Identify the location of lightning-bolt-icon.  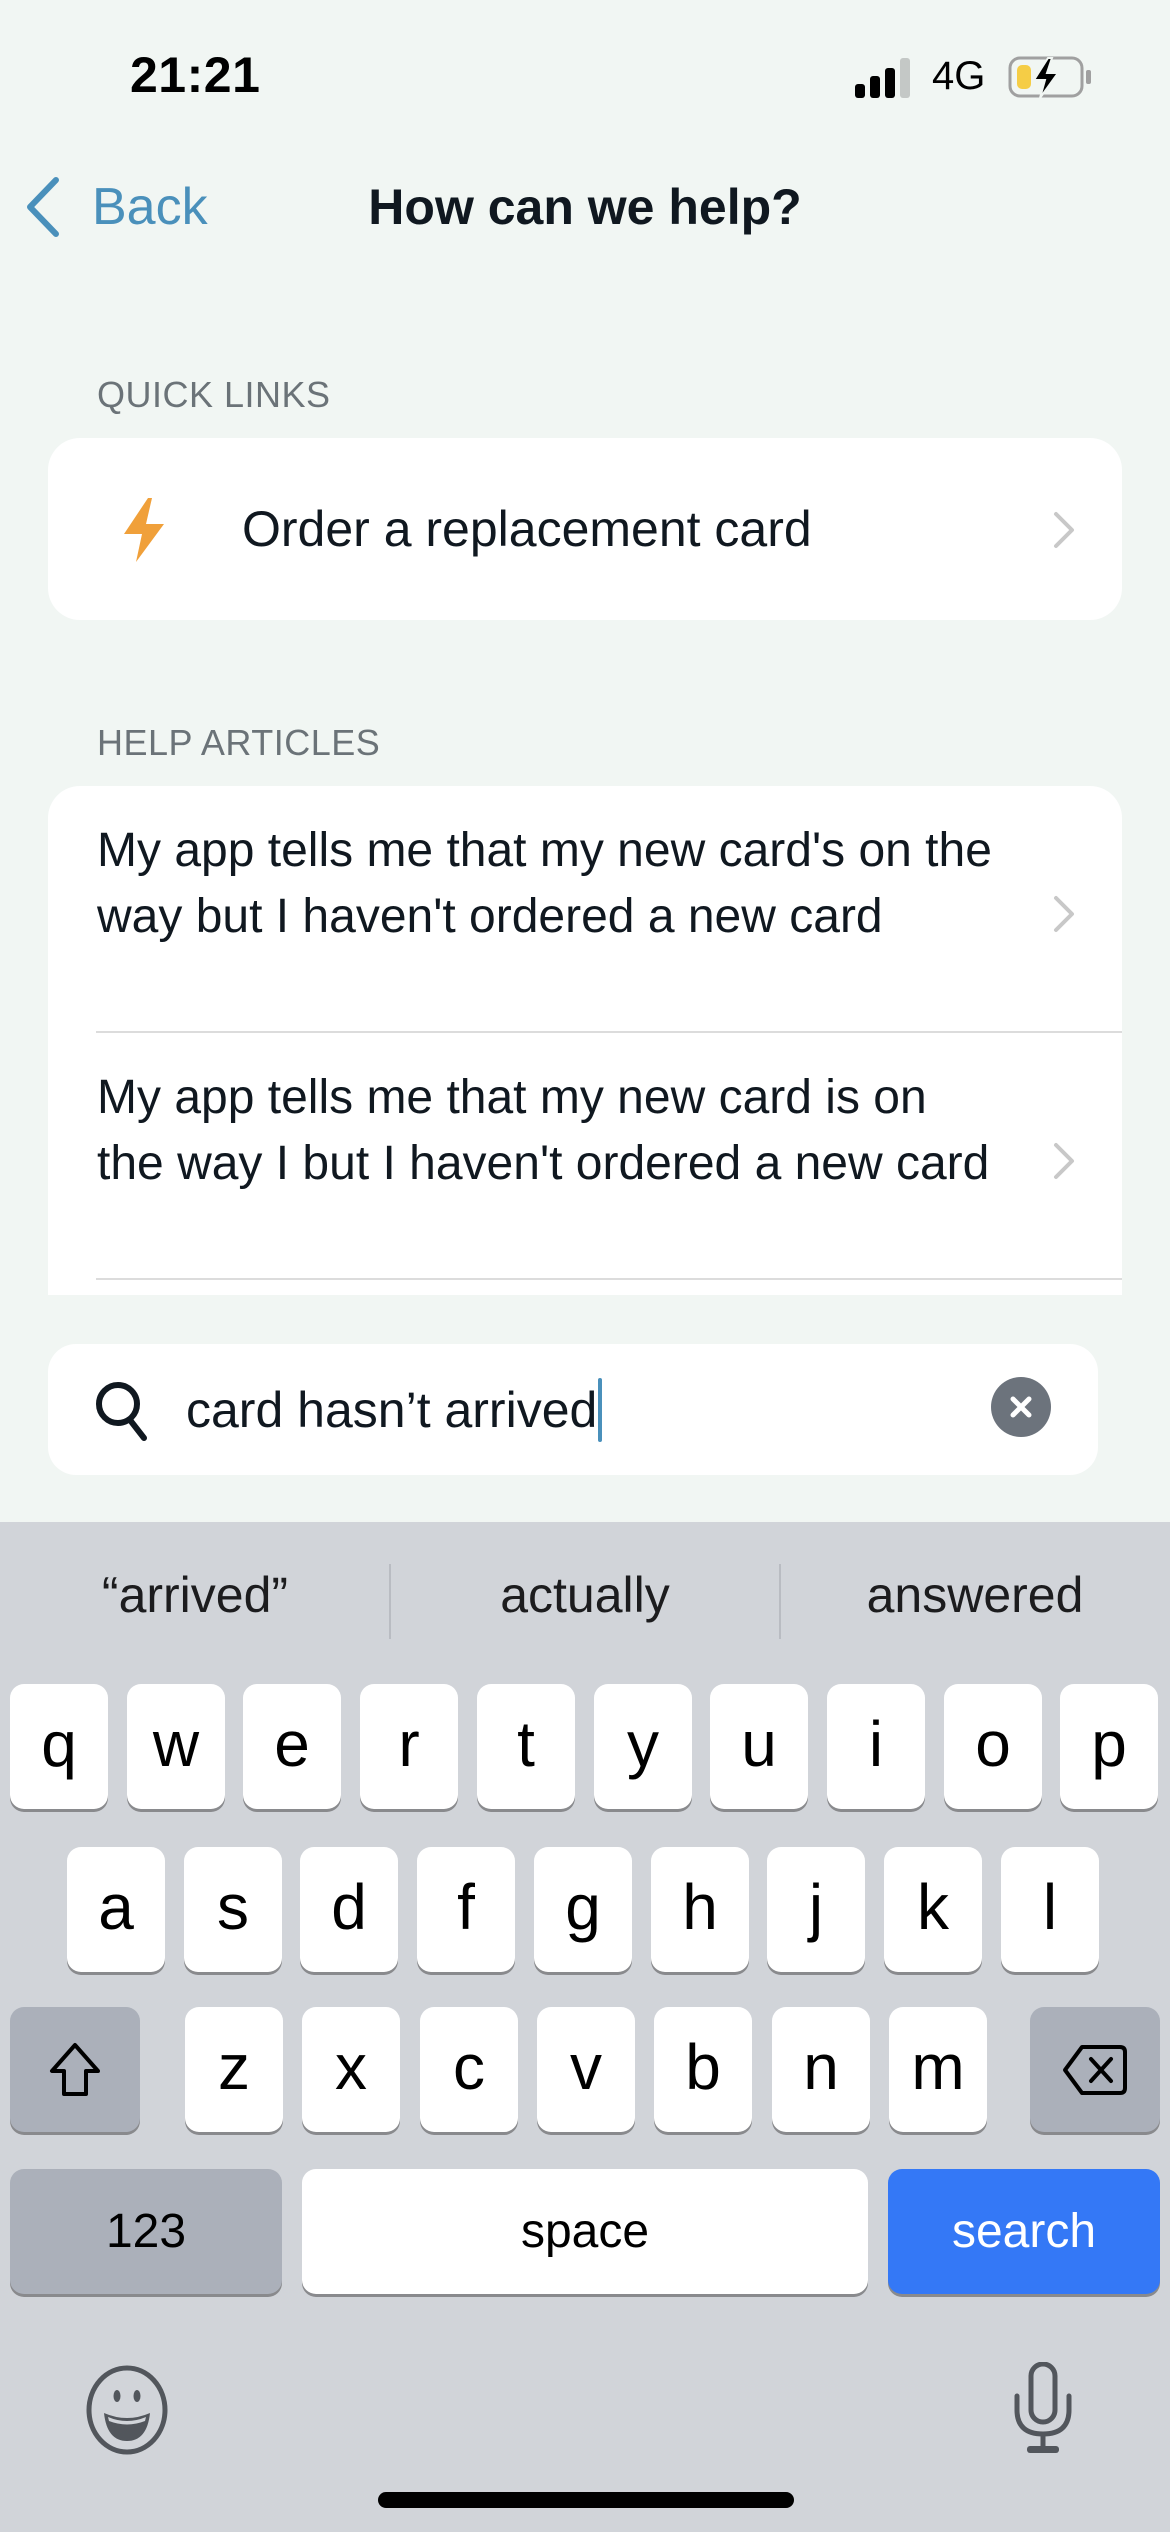
(144, 530).